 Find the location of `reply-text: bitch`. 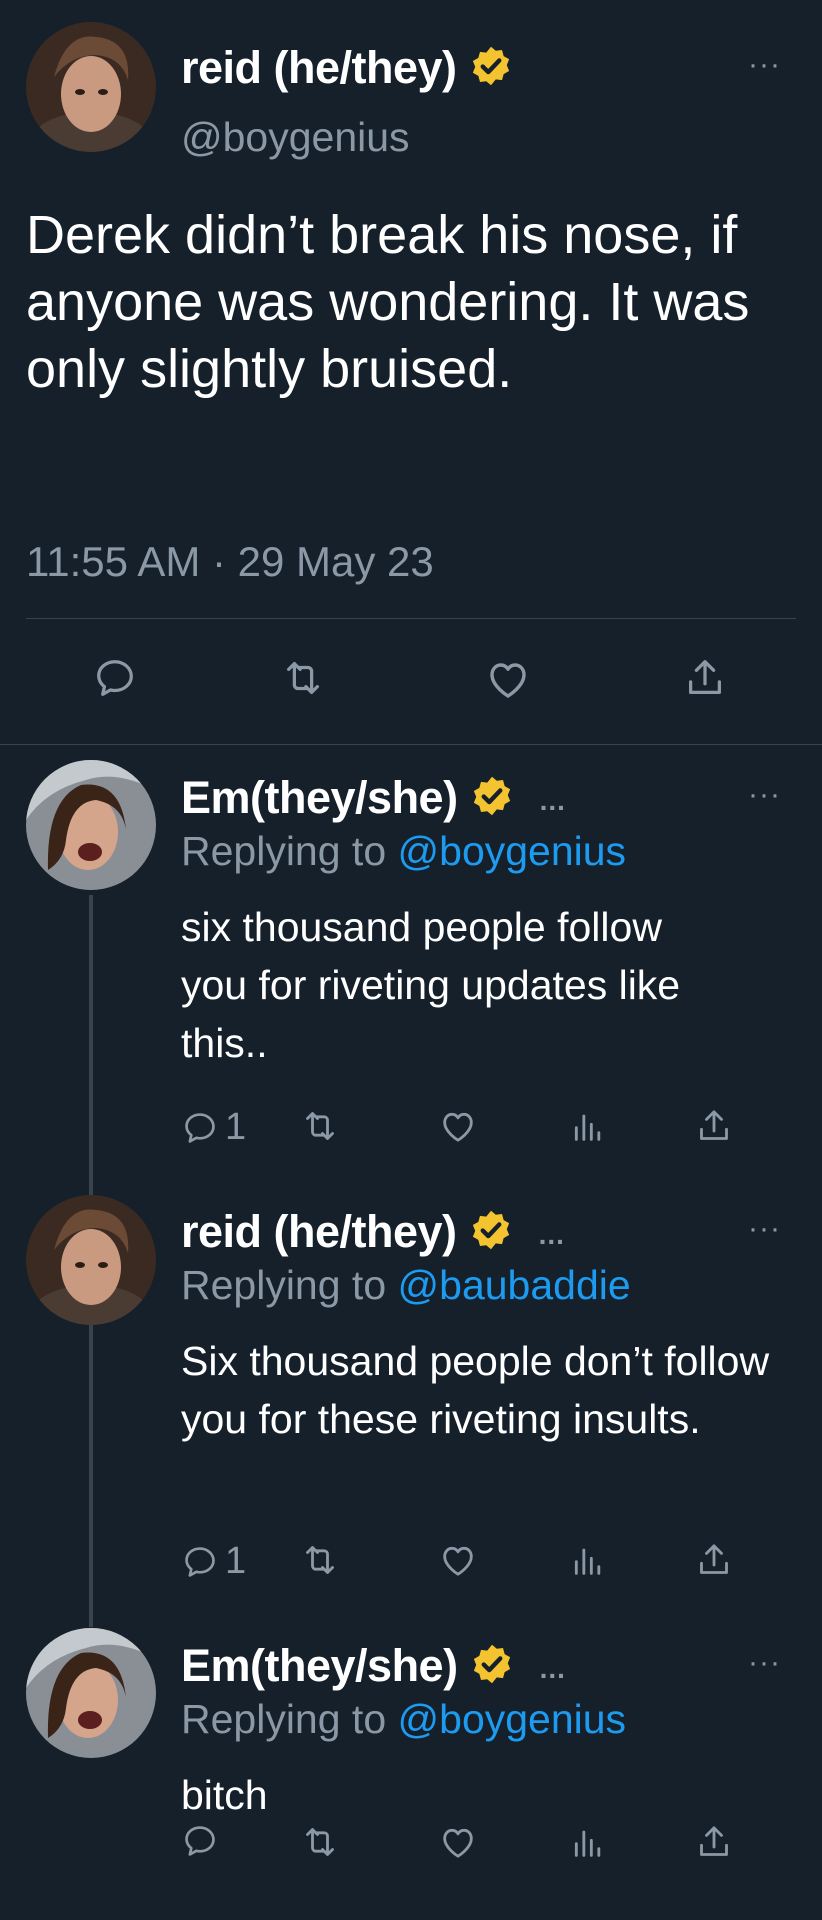

reply-text: bitch is located at coordinates (224, 1795).